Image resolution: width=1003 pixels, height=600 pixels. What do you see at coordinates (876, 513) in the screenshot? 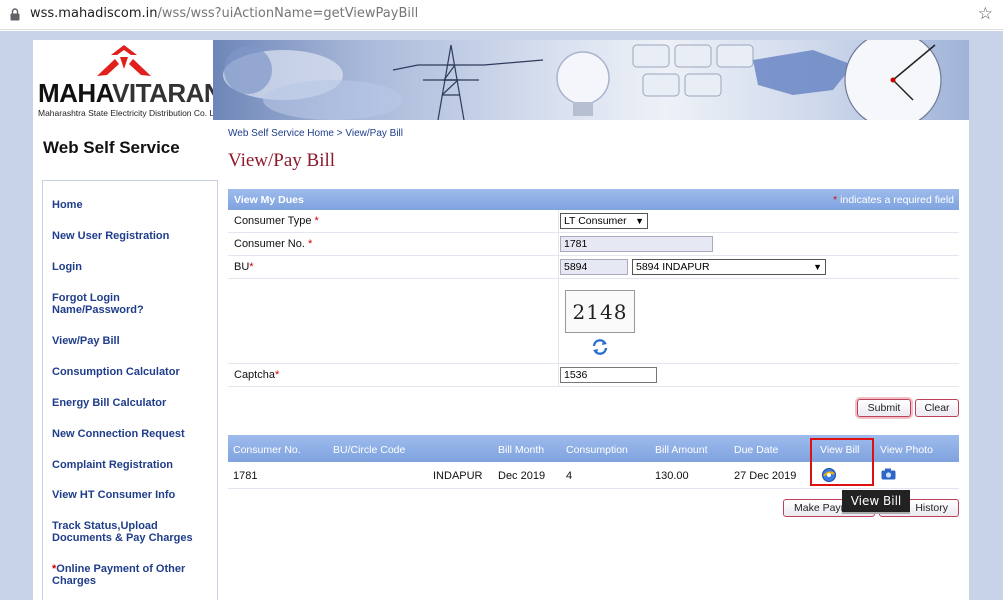
I see `tooltip-shadow` at bounding box center [876, 513].